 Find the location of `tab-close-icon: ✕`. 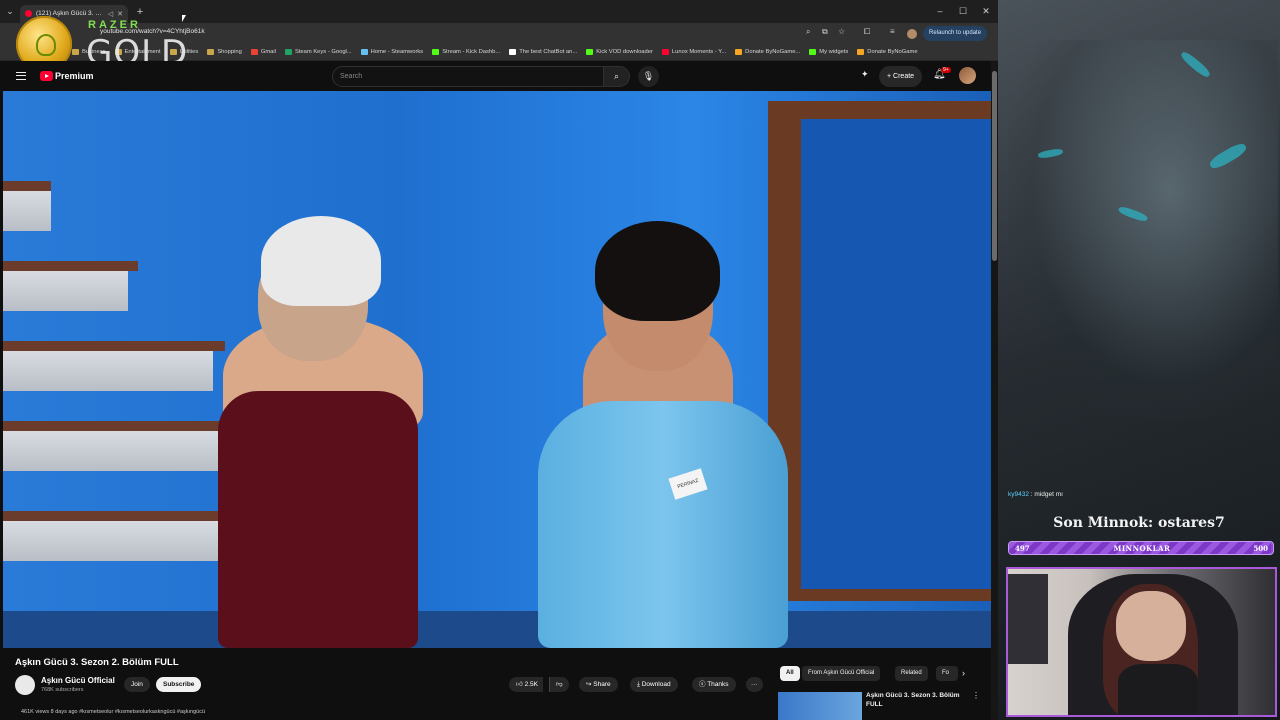

tab-close-icon: ✕ is located at coordinates (120, 14).